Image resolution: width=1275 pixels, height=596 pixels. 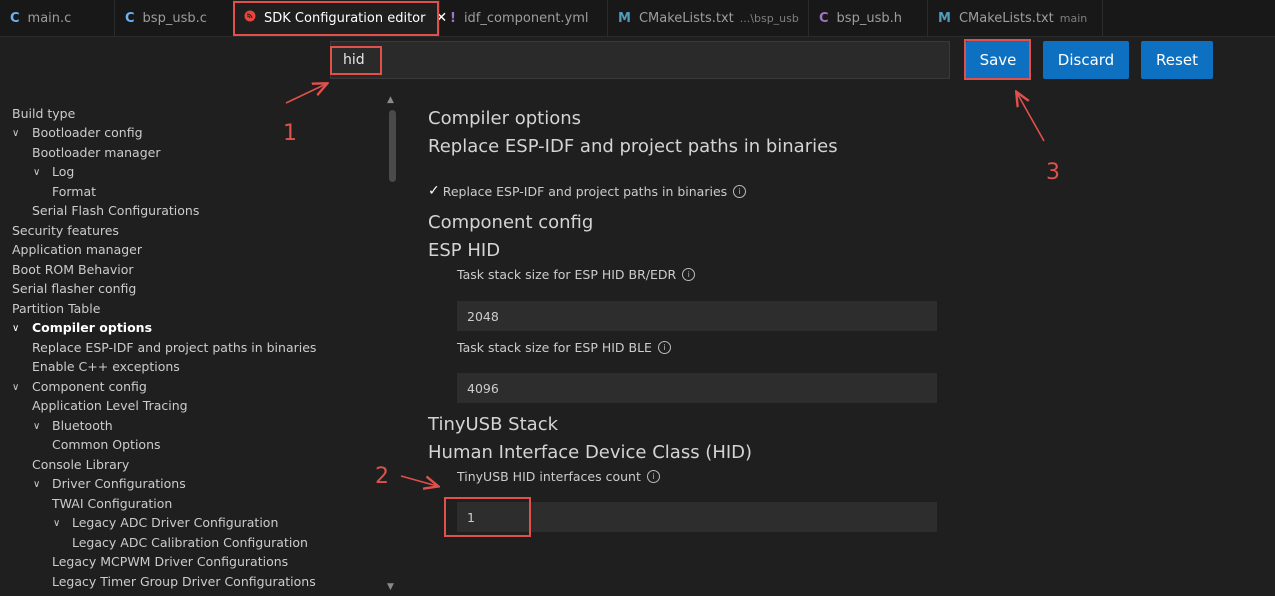 I want to click on section-heading-tinyusb-stack: TinyUSB Stack, so click(x=493, y=424).